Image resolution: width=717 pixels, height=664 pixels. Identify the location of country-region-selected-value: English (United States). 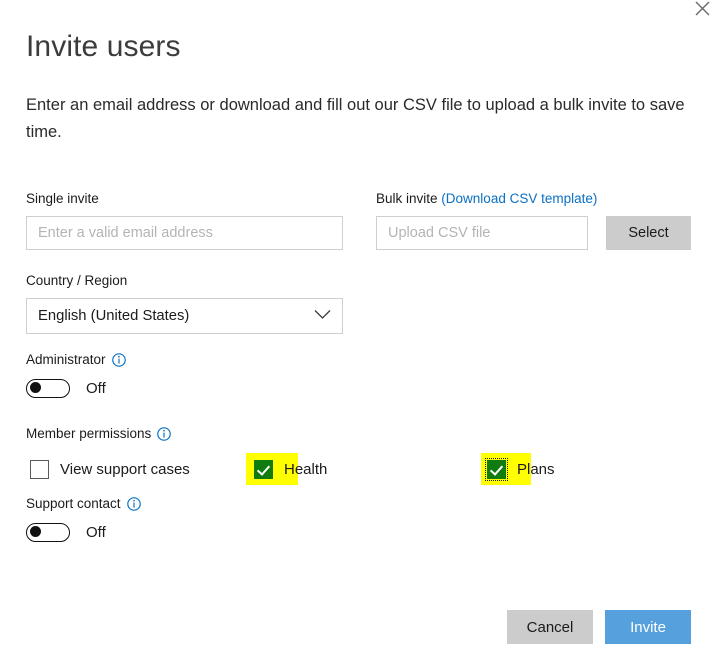
(114, 316).